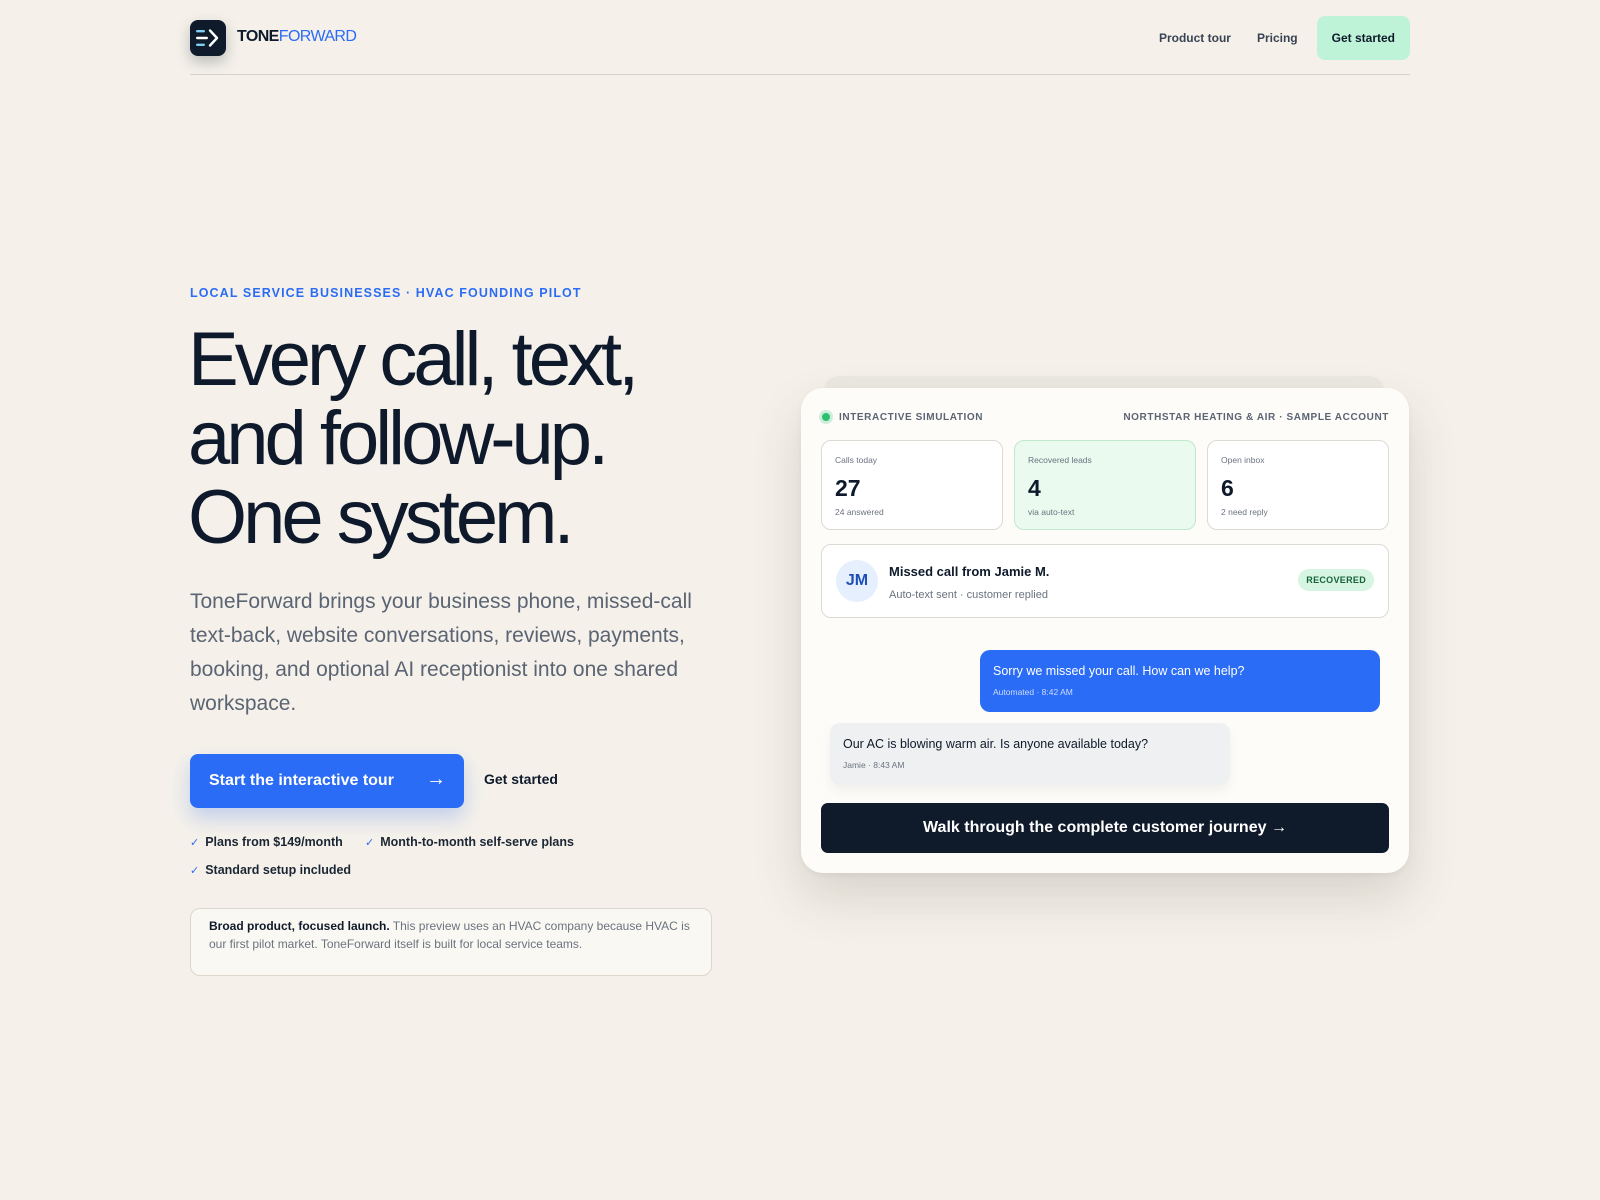 The image size is (1600, 1200). I want to click on message-meta: Automated · 8:42 AM, so click(1033, 692).